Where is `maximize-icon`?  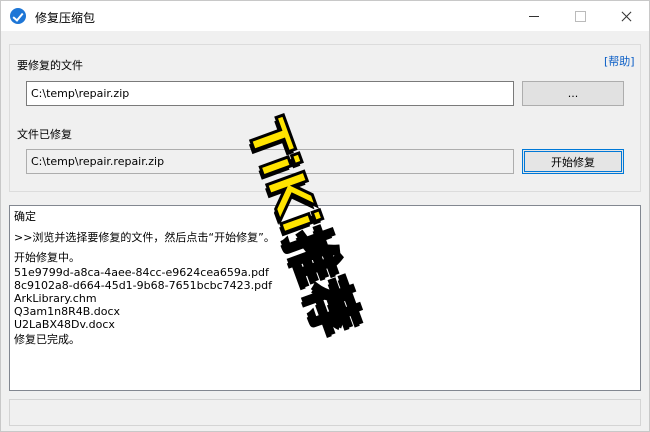
maximize-icon is located at coordinates (580, 16).